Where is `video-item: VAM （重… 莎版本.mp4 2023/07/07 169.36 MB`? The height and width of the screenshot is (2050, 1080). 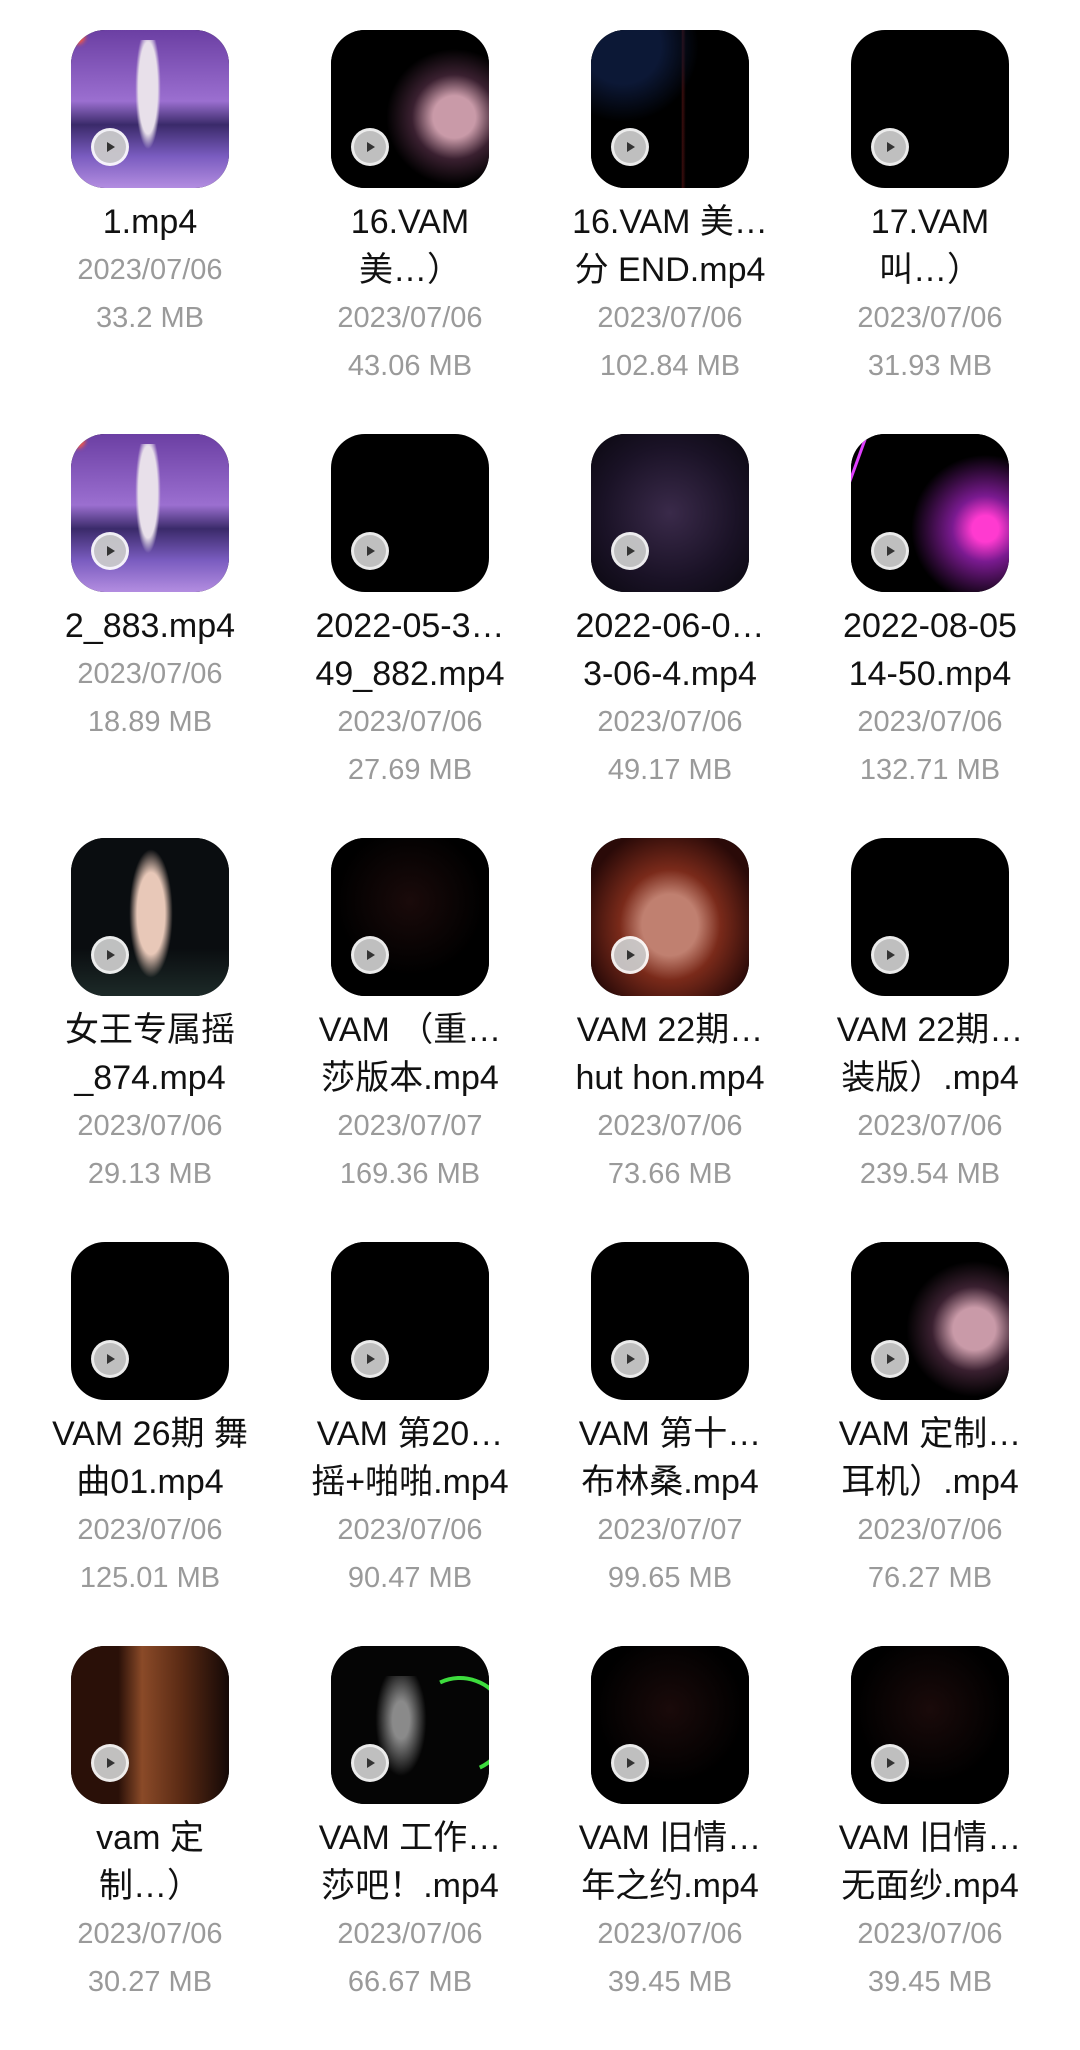 video-item: VAM （重… 莎版本.mp4 2023/07/07 169.36 MB is located at coordinates (410, 1040).